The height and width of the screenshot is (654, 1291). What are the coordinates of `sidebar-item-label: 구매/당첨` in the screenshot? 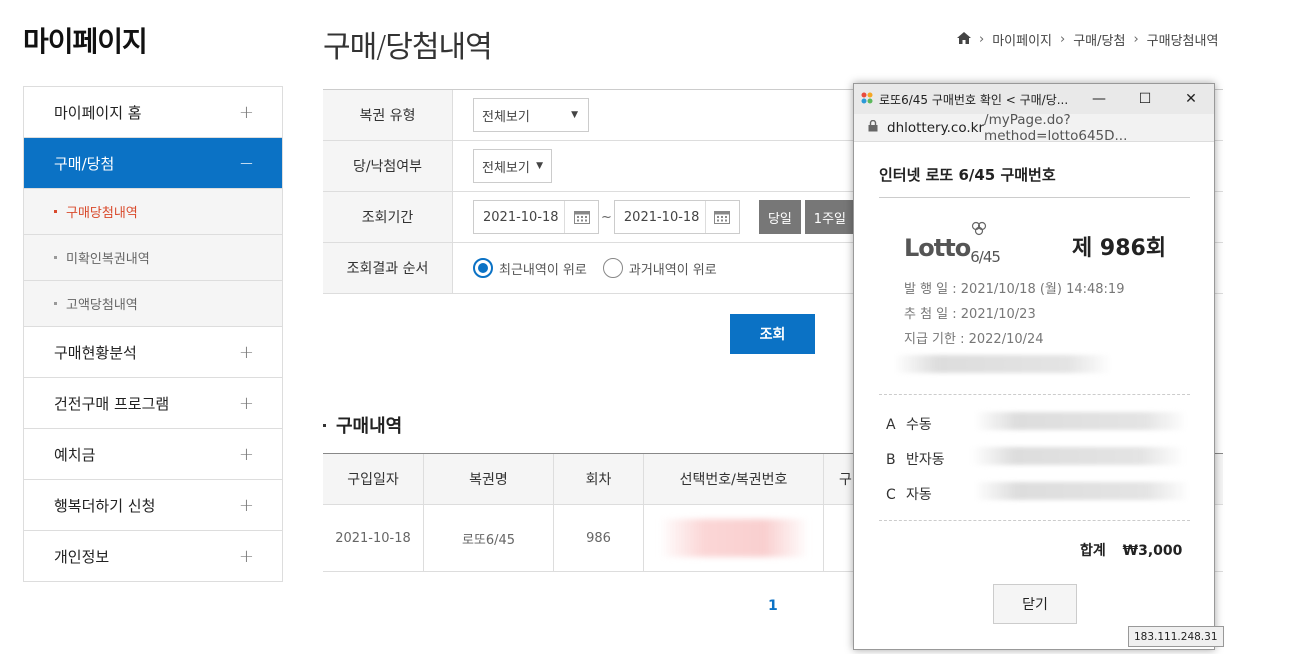 It's located at (84, 163).